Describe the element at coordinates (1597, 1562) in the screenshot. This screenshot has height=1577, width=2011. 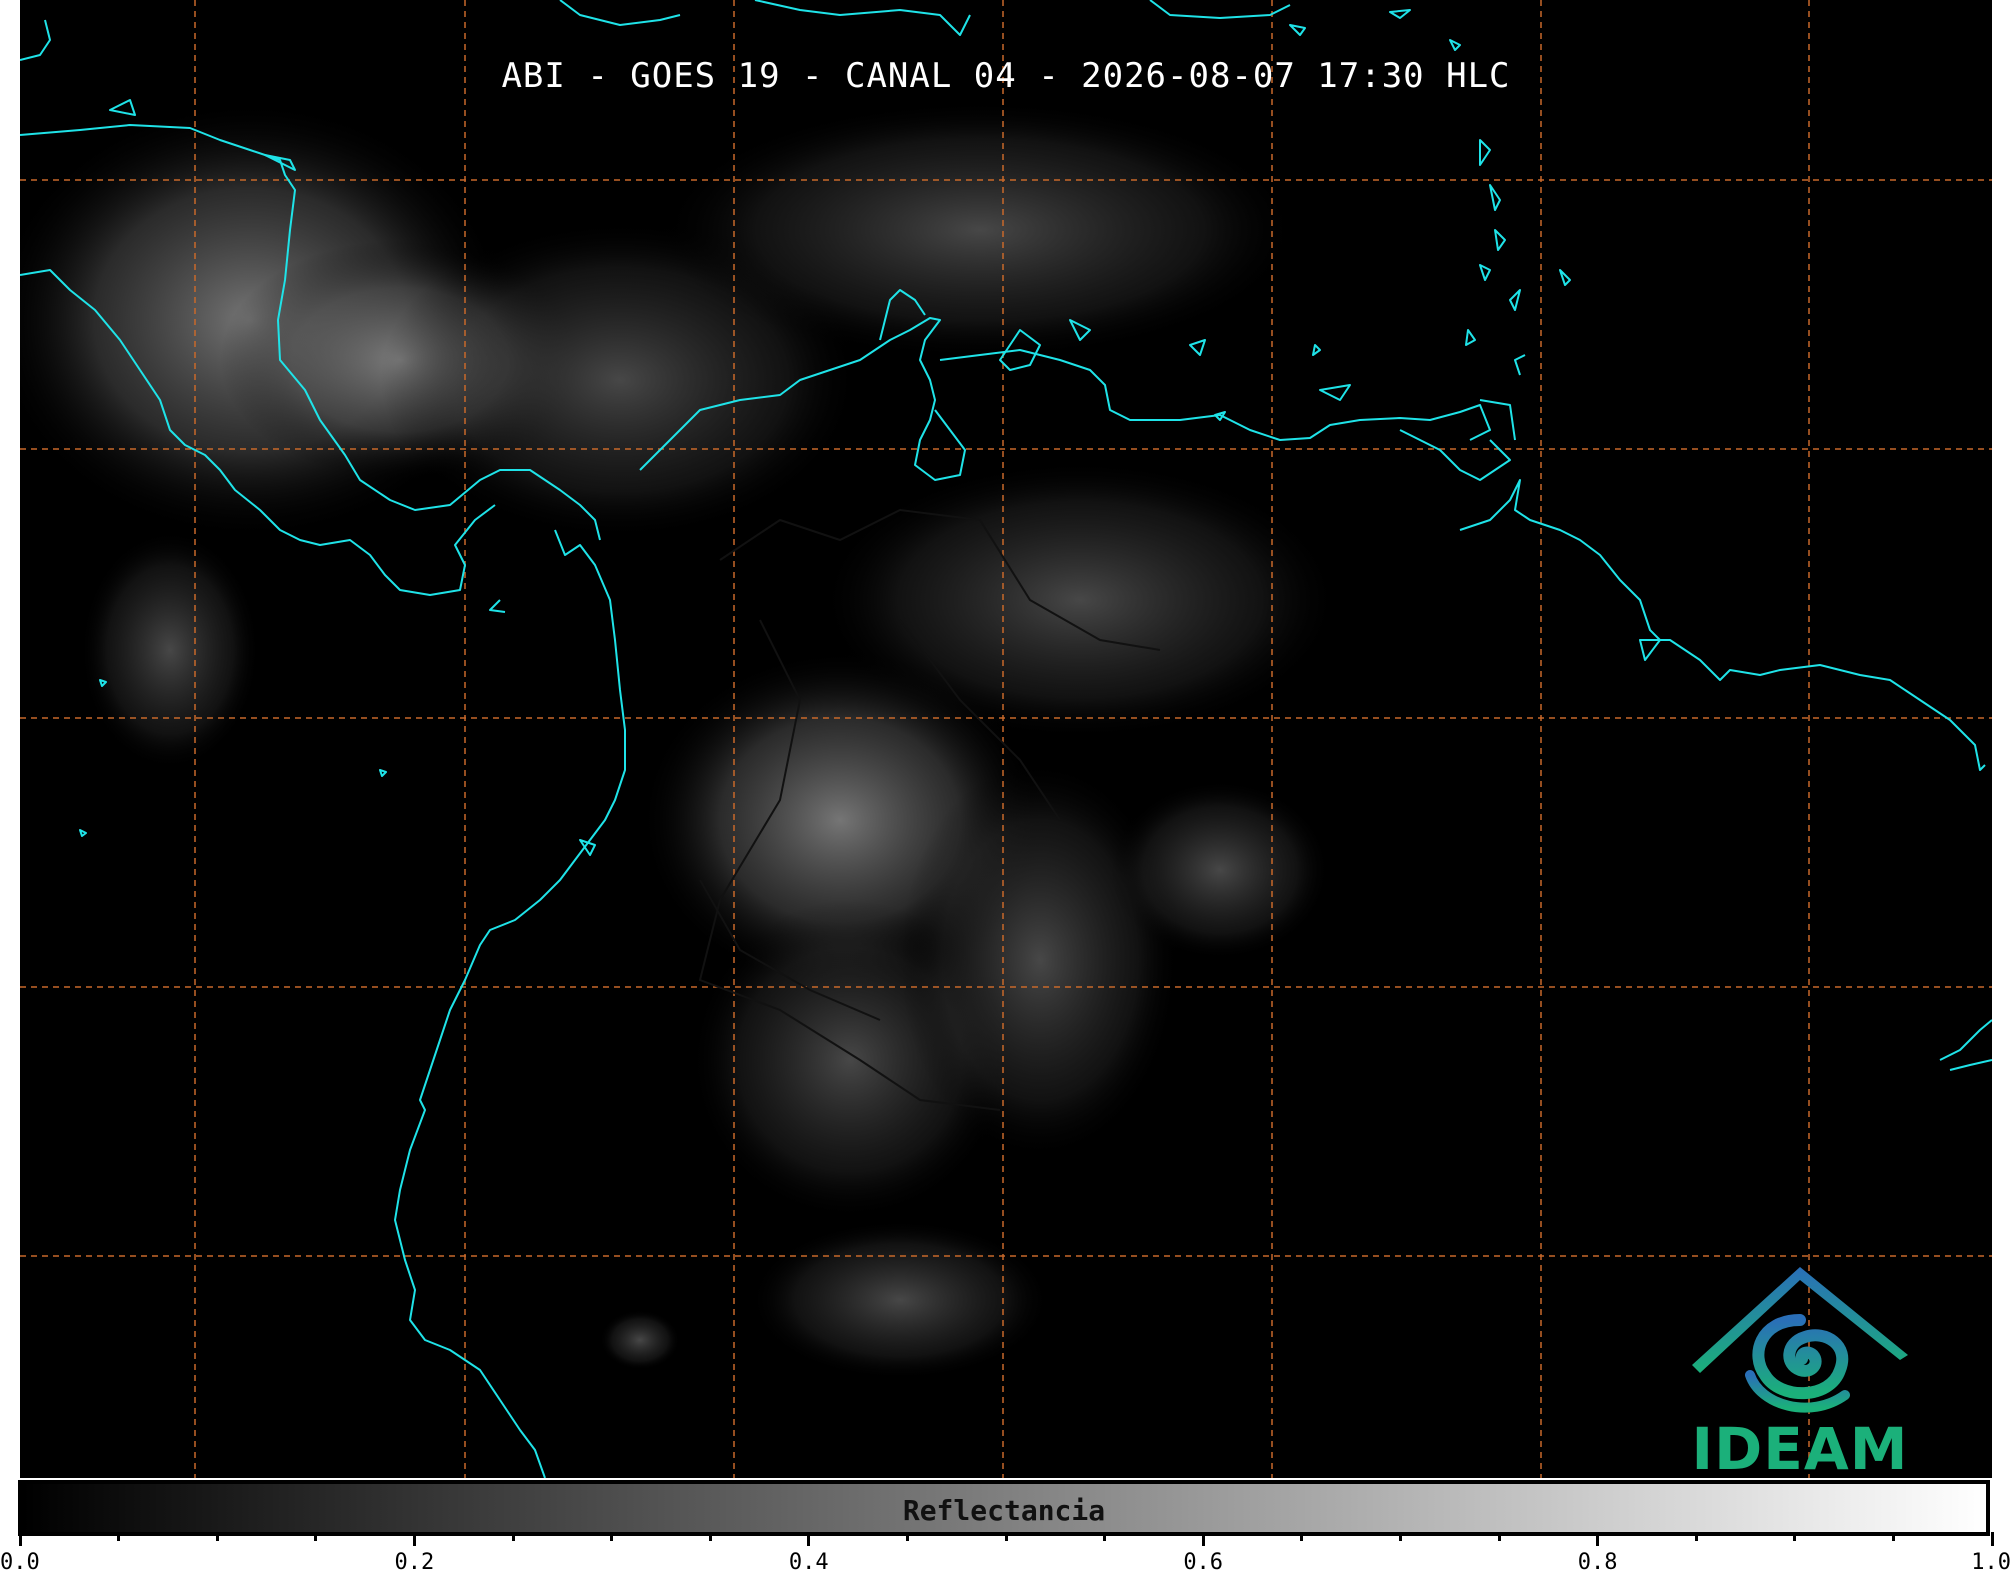
I see `colorbar-tick-label: 0.8` at that location.